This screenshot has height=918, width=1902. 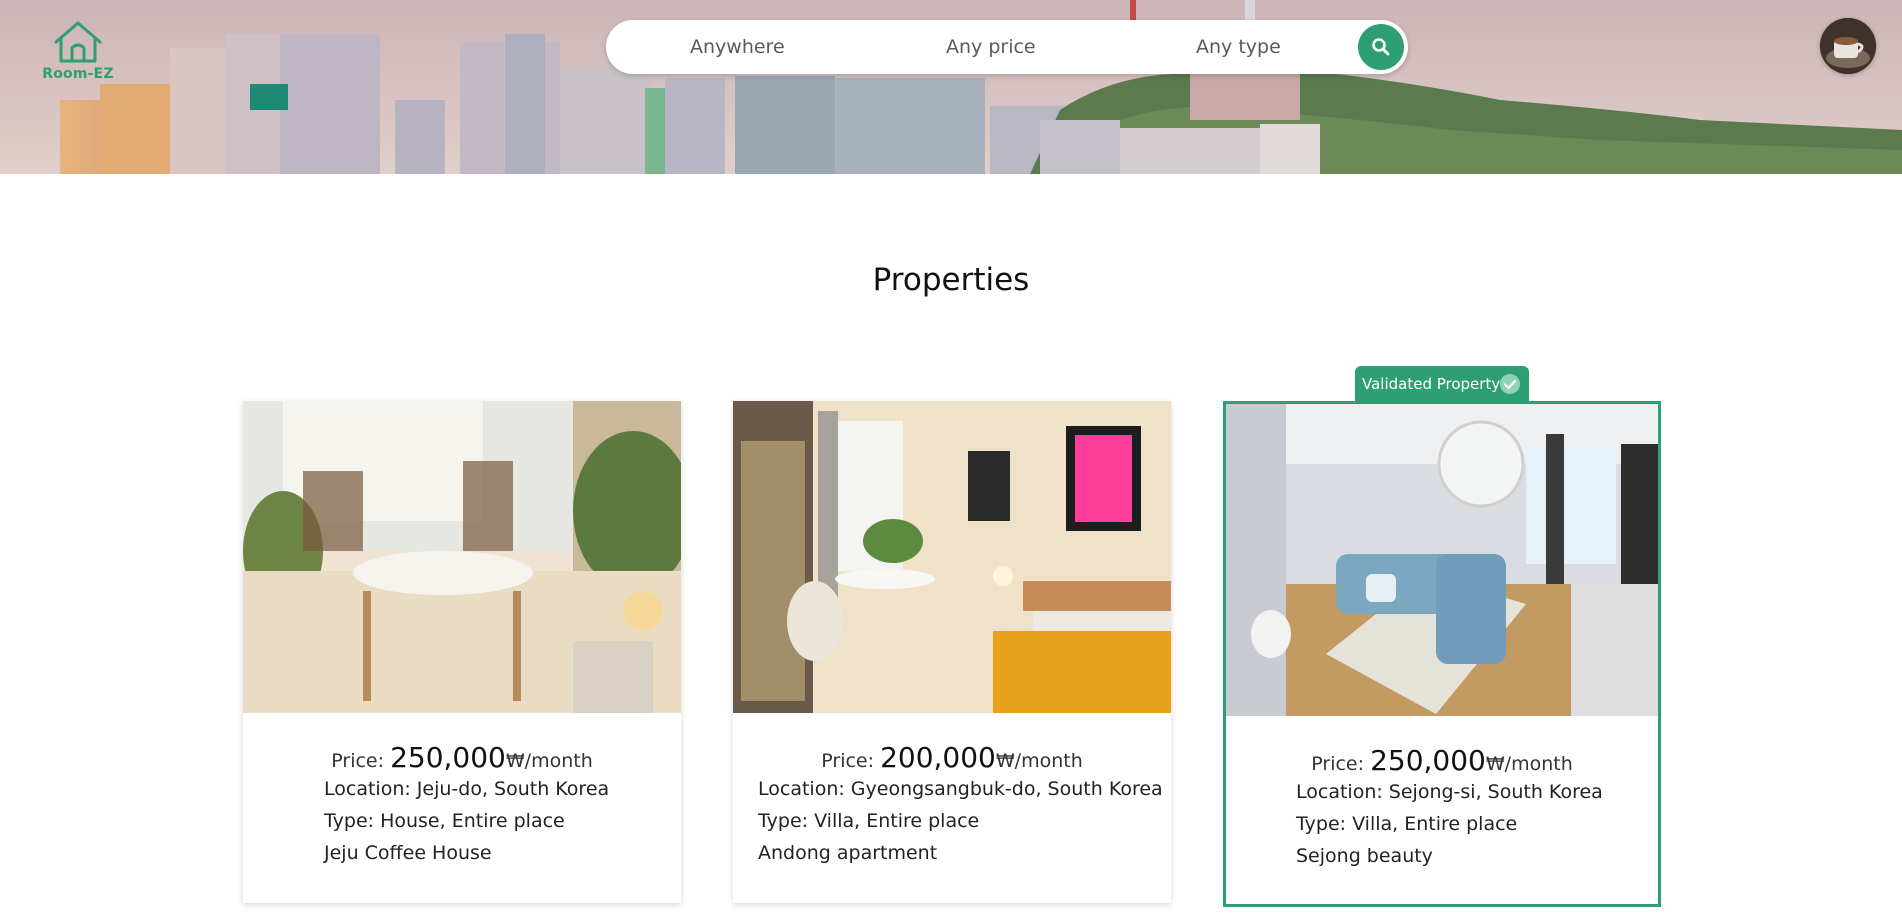 What do you see at coordinates (408, 853) in the screenshot?
I see `property-name: Jeju Coffee House` at bounding box center [408, 853].